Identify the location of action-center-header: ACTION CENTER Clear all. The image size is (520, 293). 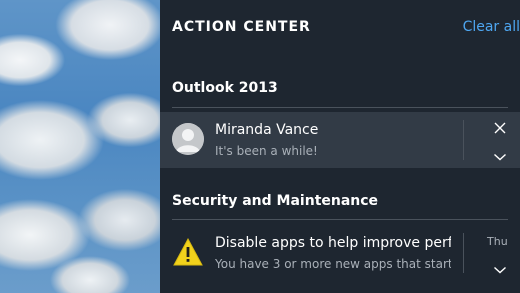
(346, 29).